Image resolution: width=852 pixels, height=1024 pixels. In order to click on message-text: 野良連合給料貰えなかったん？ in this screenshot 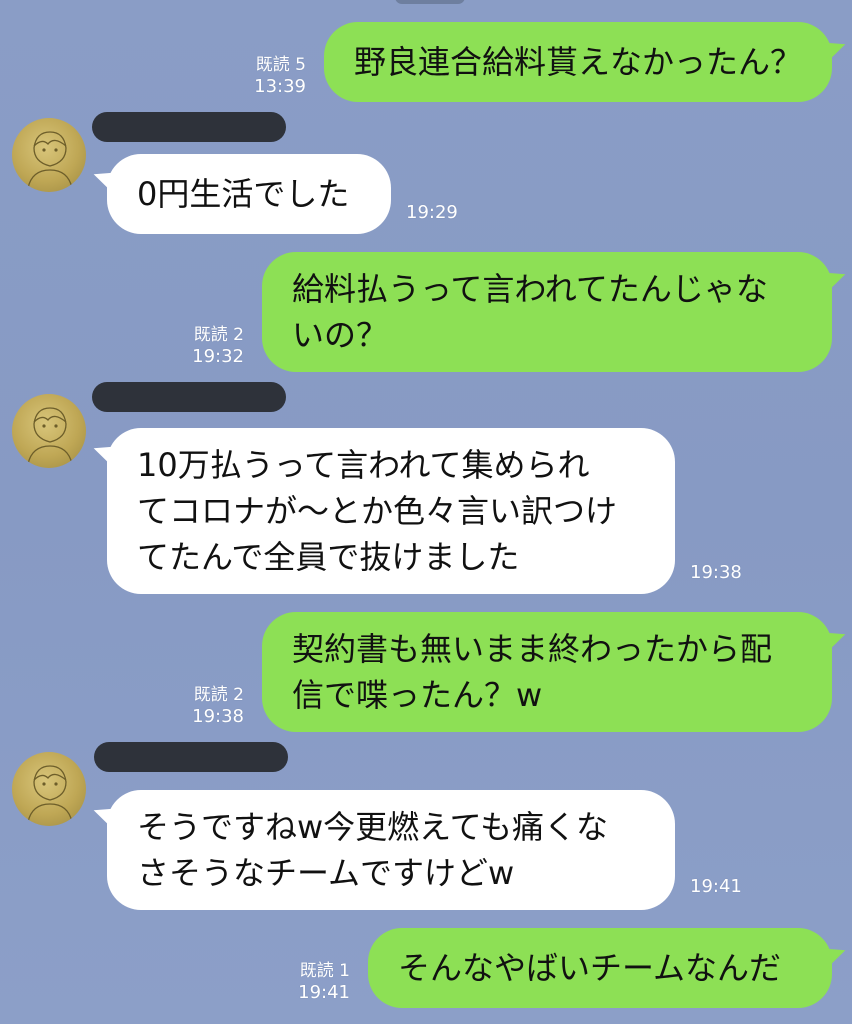, I will do `click(578, 62)`.